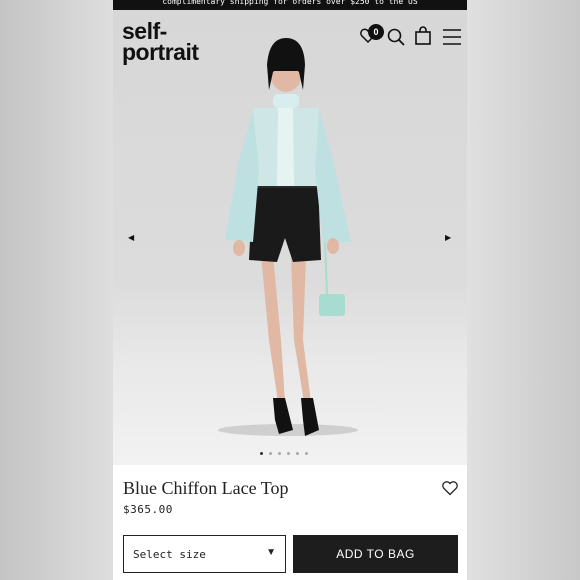 The height and width of the screenshot is (580, 580). I want to click on product-title: Blue Chiffon Lace Top, so click(206, 488).